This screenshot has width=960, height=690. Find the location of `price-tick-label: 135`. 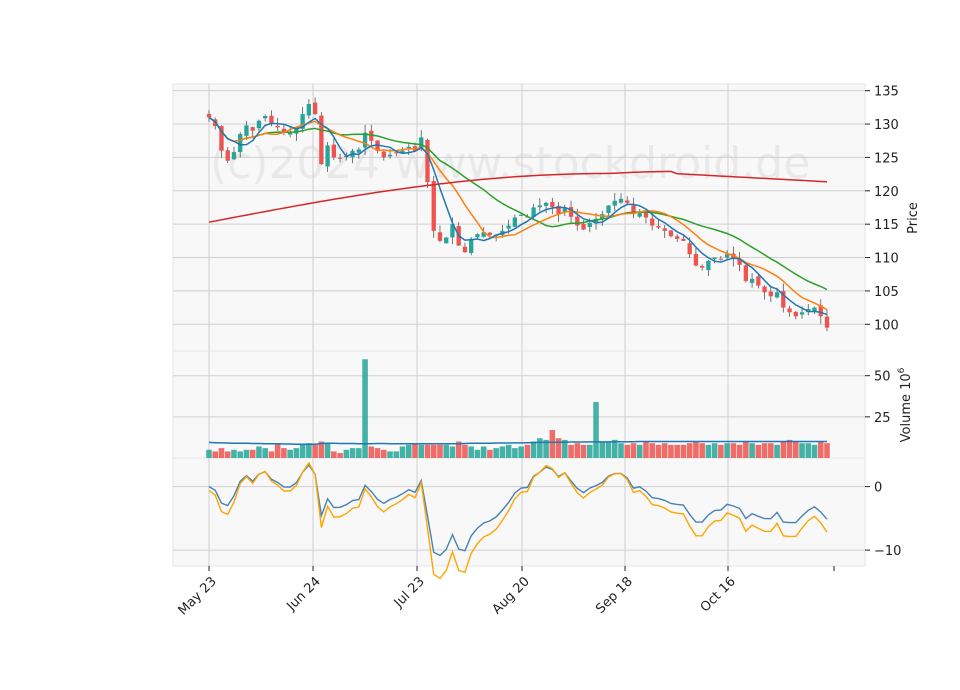

price-tick-label: 135 is located at coordinates (886, 92).